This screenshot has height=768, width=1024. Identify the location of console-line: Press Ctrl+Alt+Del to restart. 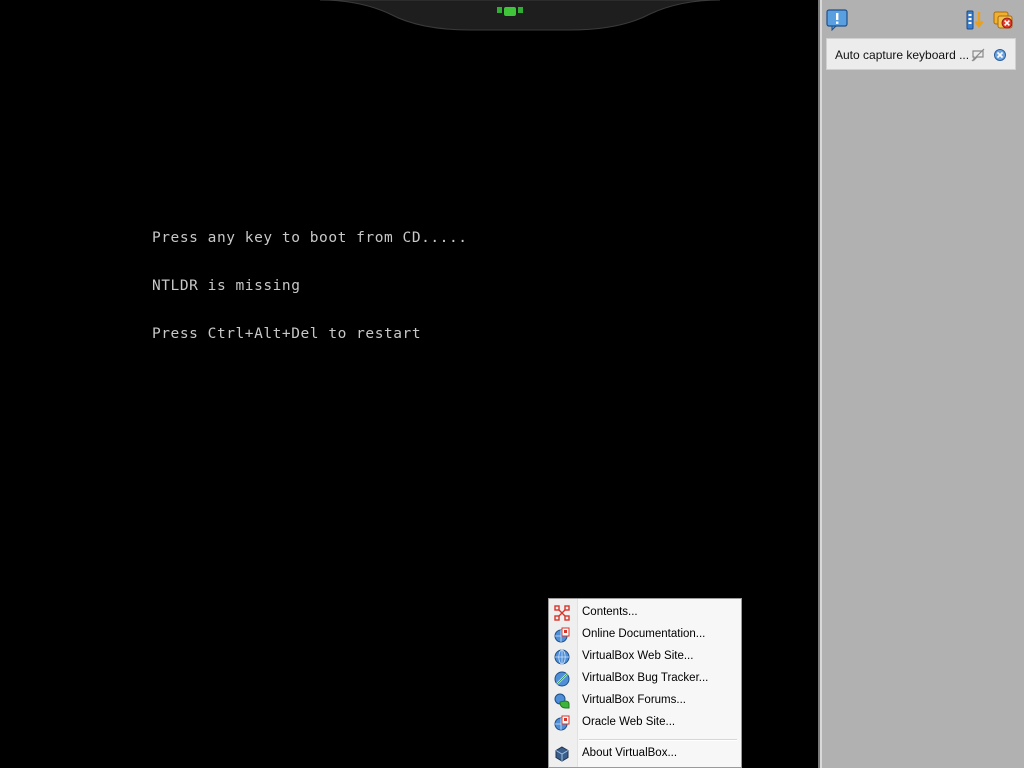
(287, 334).